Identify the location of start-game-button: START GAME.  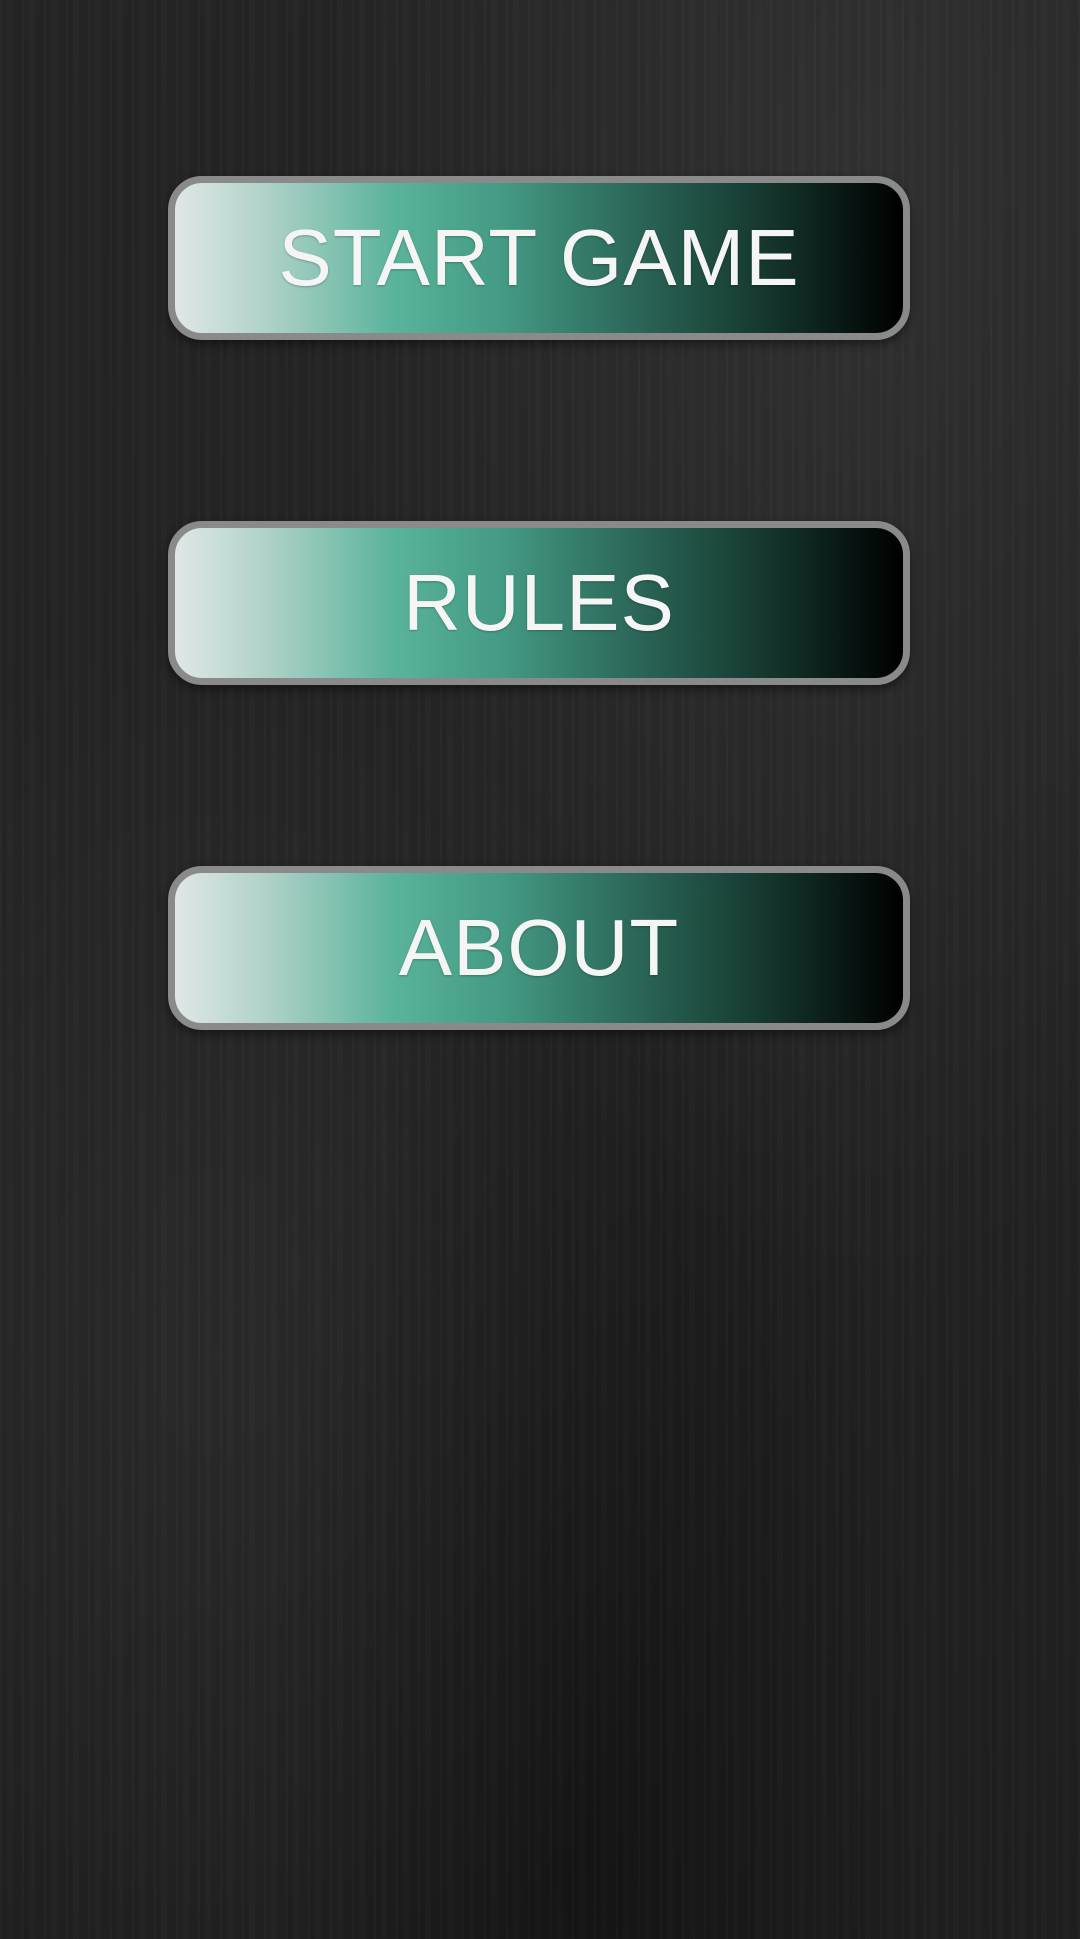
(539, 258).